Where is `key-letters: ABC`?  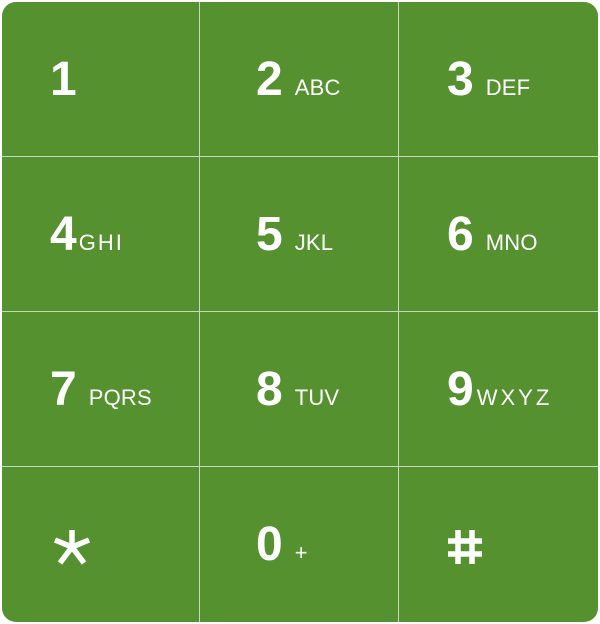
key-letters: ABC is located at coordinates (317, 87).